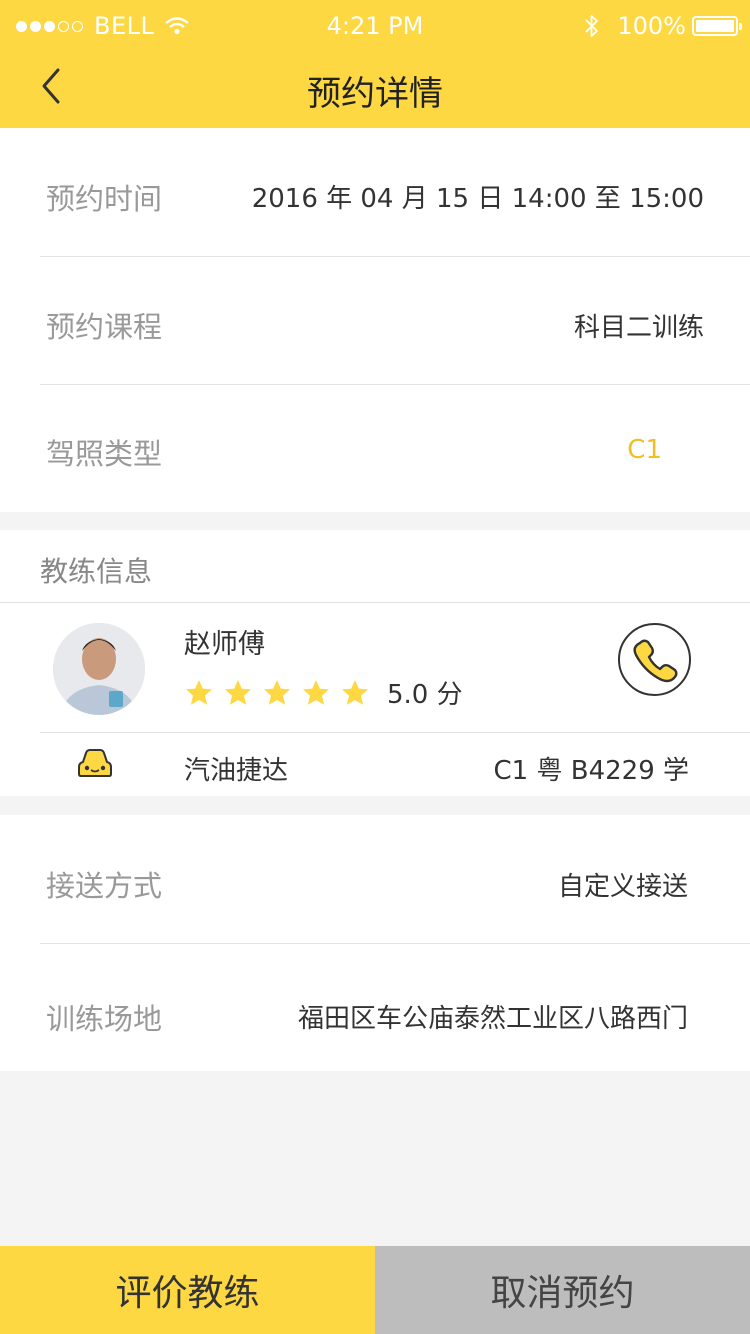  What do you see at coordinates (592, 26) in the screenshot?
I see `bluetooth-icon` at bounding box center [592, 26].